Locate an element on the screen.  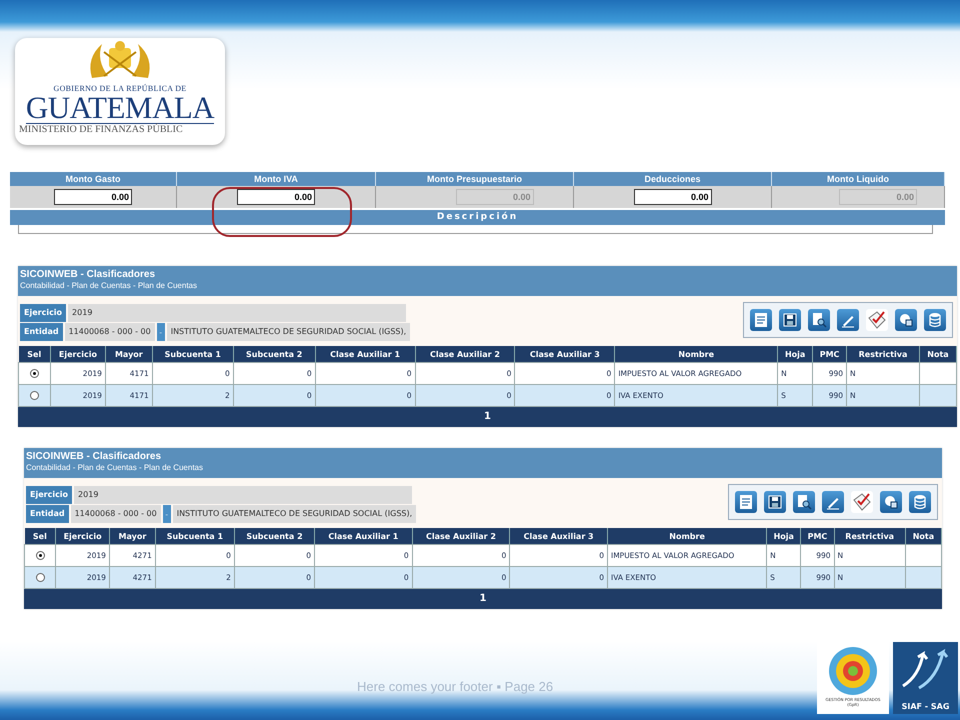
column-header: Deducciones is located at coordinates (673, 179).